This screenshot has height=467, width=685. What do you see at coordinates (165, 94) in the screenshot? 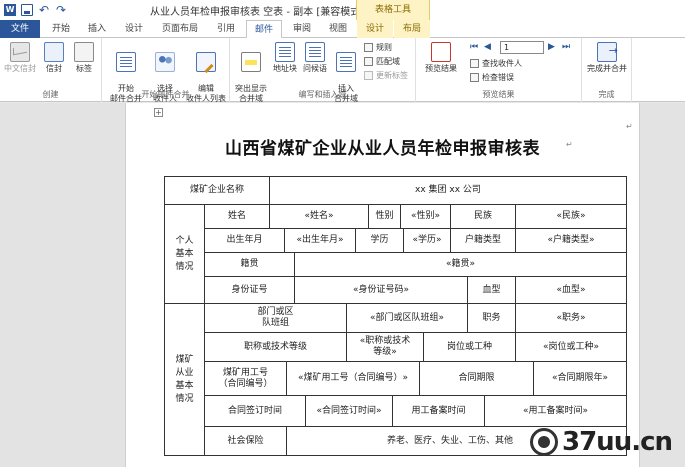
I see `group-label-start-merge: 开始邮件合并` at bounding box center [165, 94].